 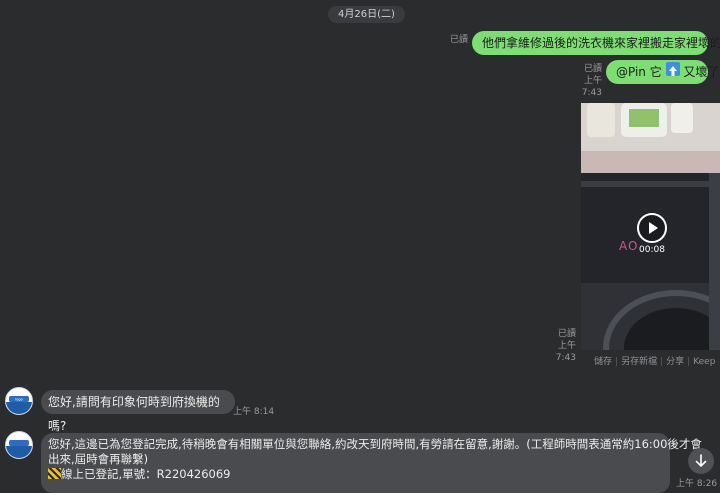 I want to click on incoming-message: 您好,請問有印象何時到府換機的嗎?, so click(x=138, y=411).